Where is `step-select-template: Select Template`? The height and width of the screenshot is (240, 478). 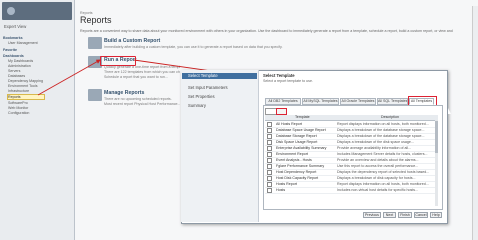 step-select-template: Select Template is located at coordinates (219, 76).